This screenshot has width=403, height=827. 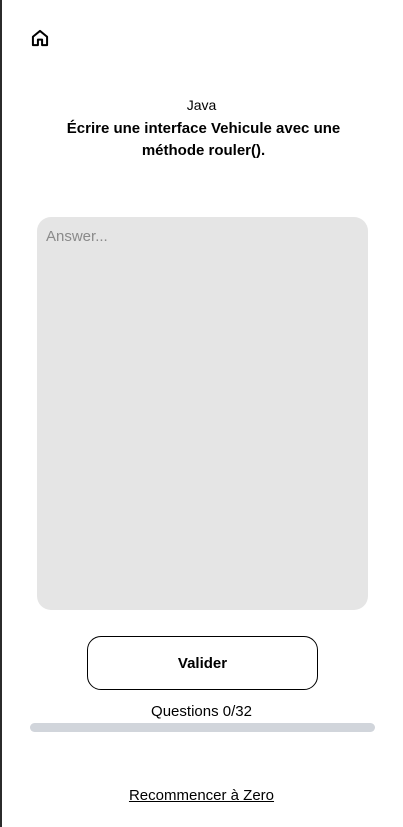 What do you see at coordinates (201, 796) in the screenshot?
I see `restart-link: Recommencer à Zero` at bounding box center [201, 796].